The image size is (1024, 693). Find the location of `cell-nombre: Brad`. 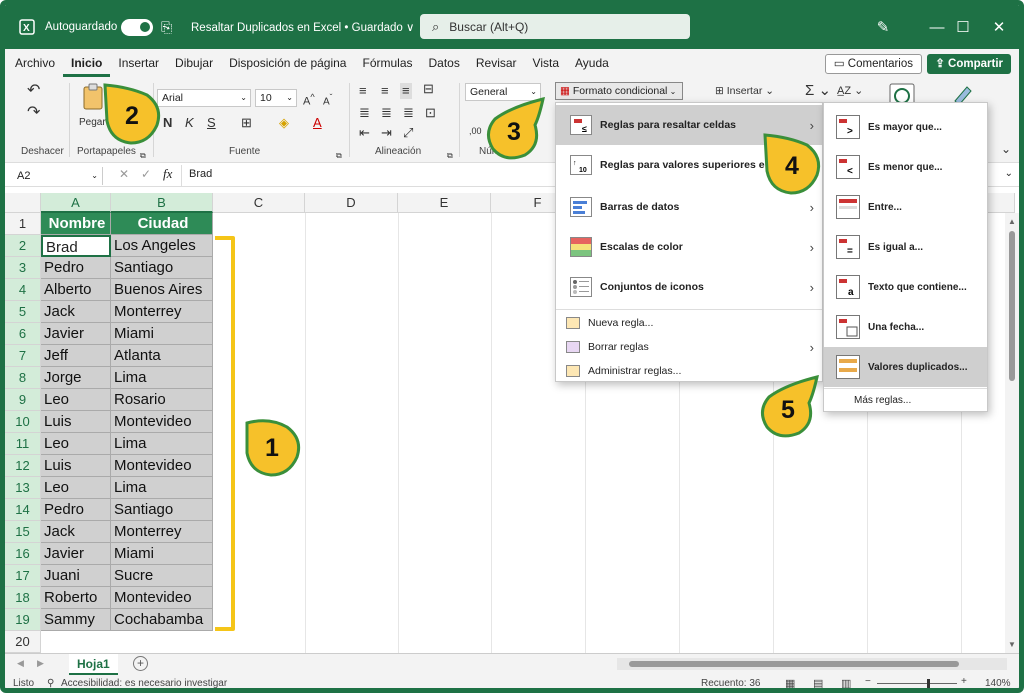

cell-nombre: Brad is located at coordinates (76, 246).